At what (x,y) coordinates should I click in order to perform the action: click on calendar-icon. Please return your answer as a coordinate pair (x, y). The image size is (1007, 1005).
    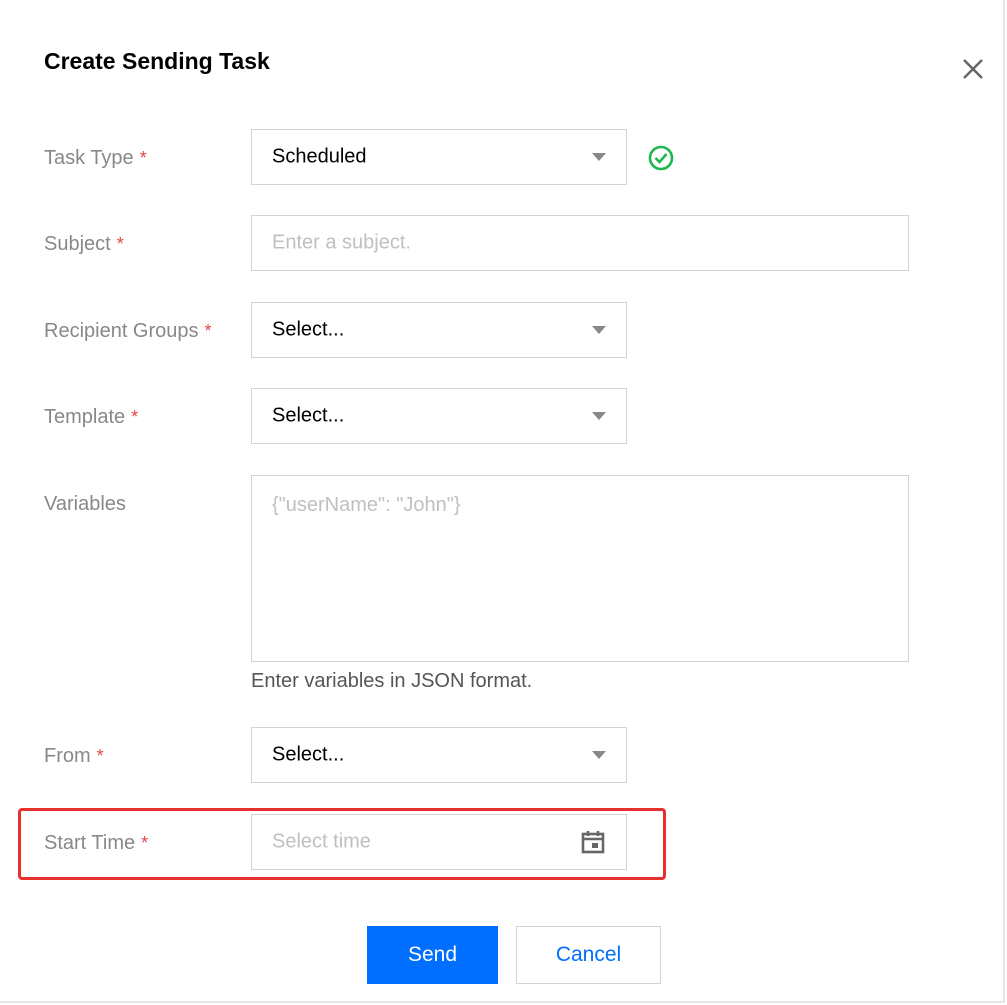
    Looking at the image, I should click on (593, 842).